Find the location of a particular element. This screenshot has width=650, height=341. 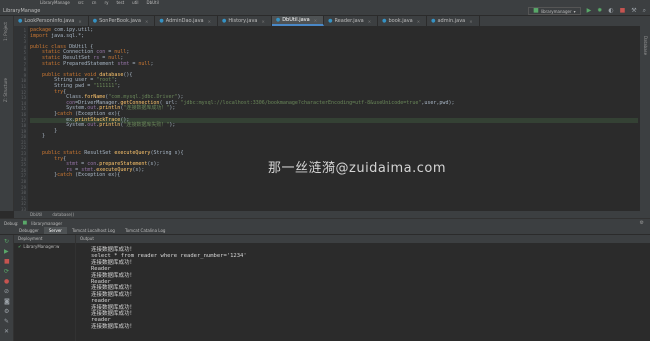

editor-tab: ● book.java ✕ is located at coordinates (403, 21).